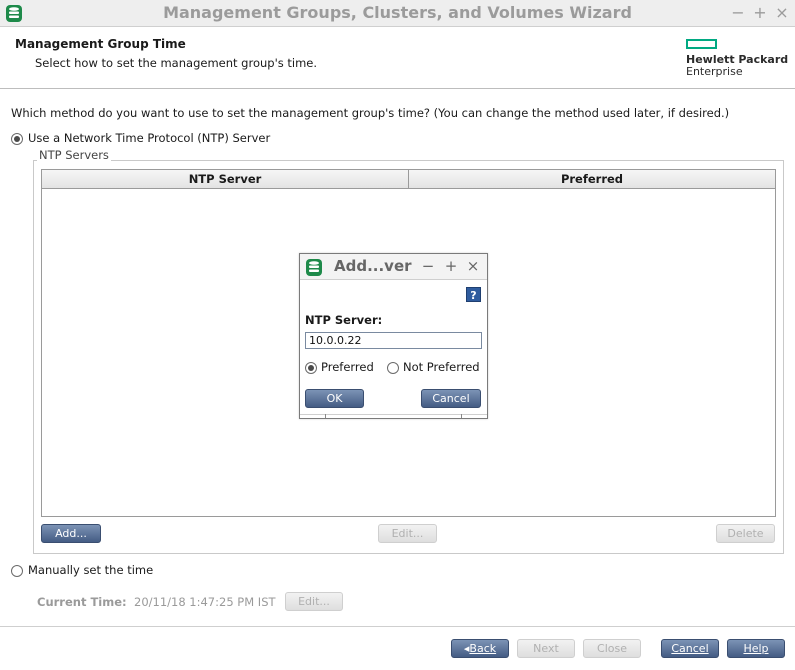 This screenshot has width=795, height=670. I want to click on dialog-divider, so click(393, 414).